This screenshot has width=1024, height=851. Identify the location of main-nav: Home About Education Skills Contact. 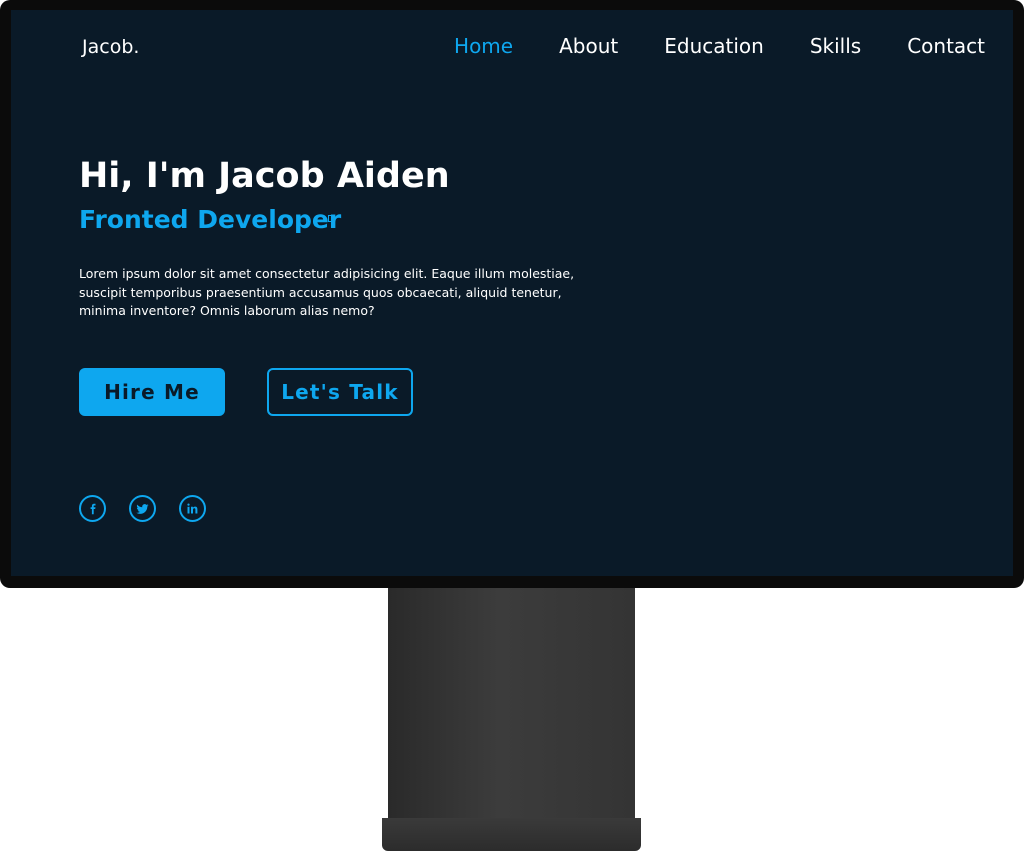
(696, 46).